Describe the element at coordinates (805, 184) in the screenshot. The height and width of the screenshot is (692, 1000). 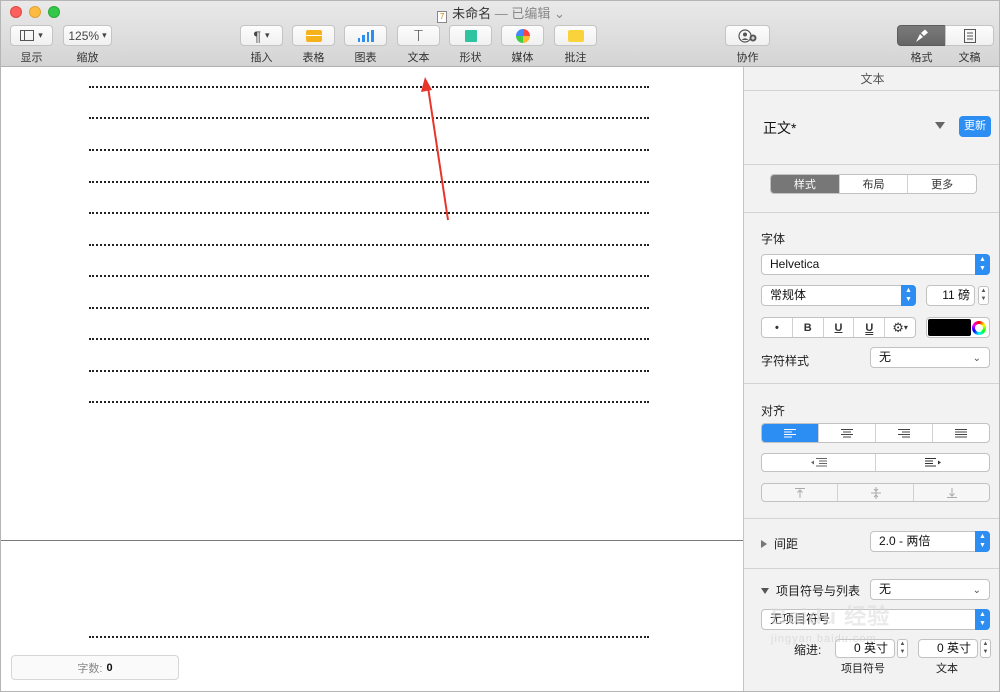
I see `tab-style: 样式` at that location.